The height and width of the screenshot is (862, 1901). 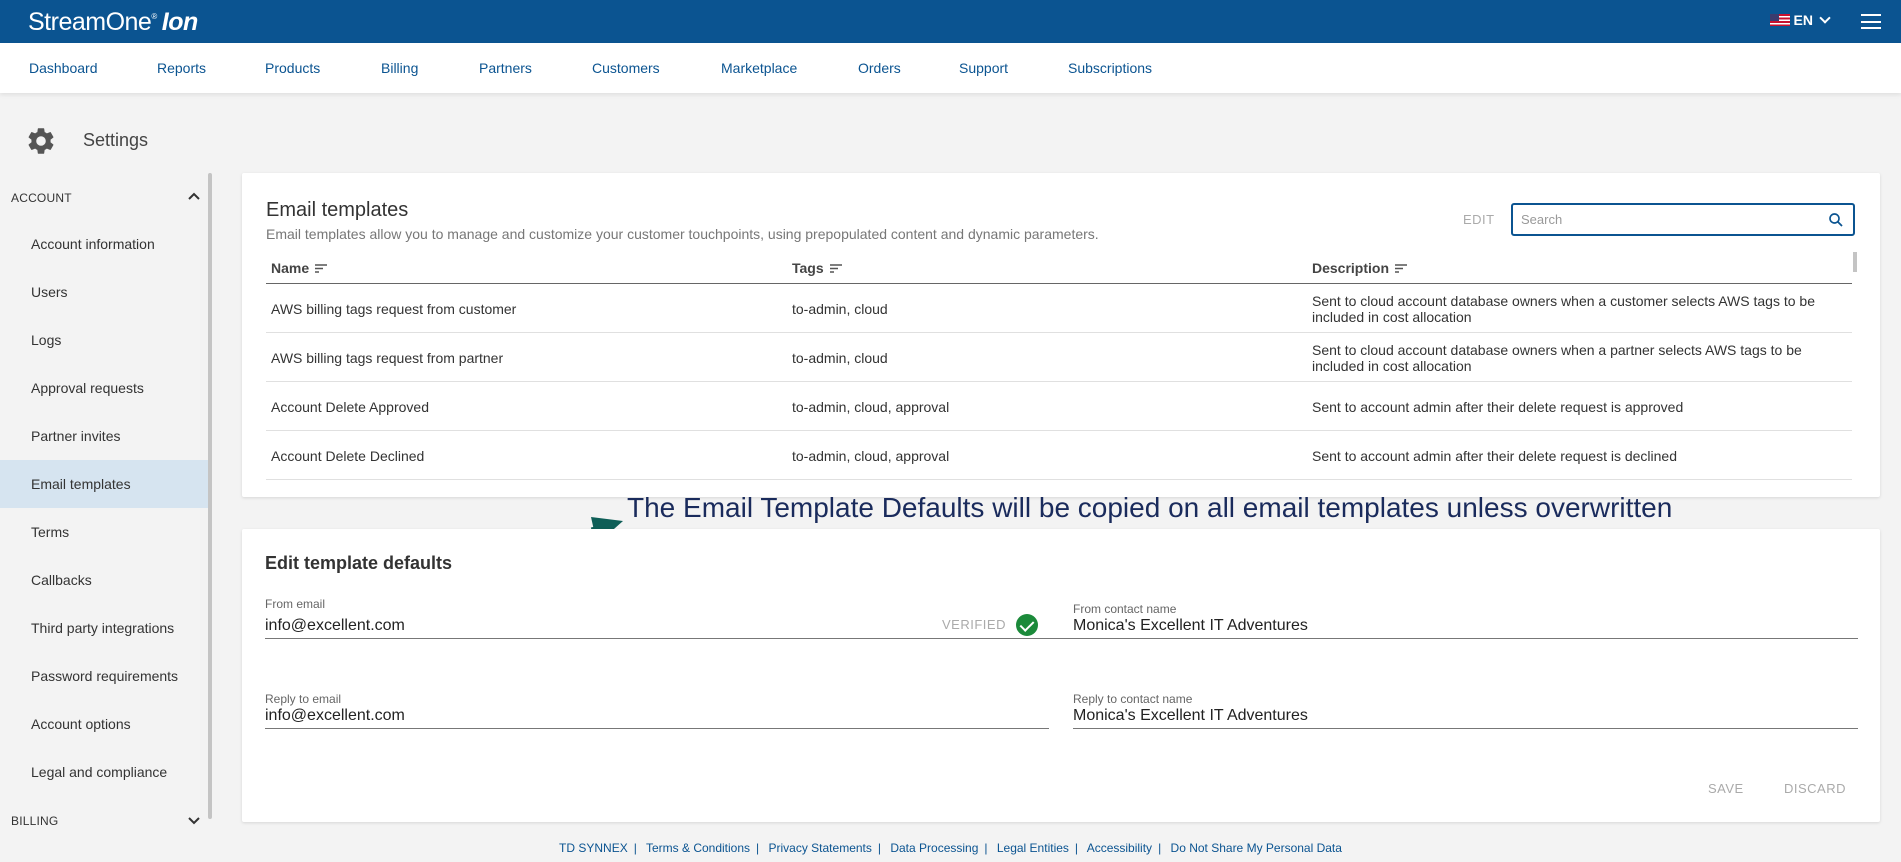 What do you see at coordinates (337, 210) in the screenshot?
I see `email-templates-title: Email templates` at bounding box center [337, 210].